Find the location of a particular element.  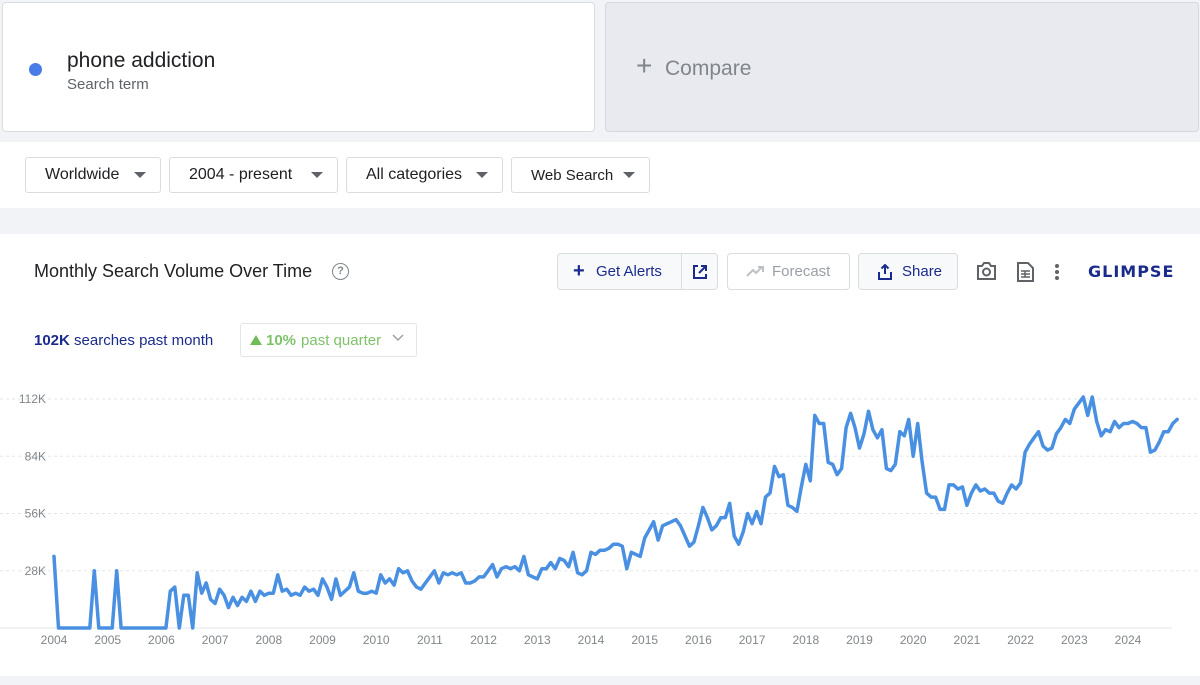

x-tick-label: 2014 is located at coordinates (591, 640).